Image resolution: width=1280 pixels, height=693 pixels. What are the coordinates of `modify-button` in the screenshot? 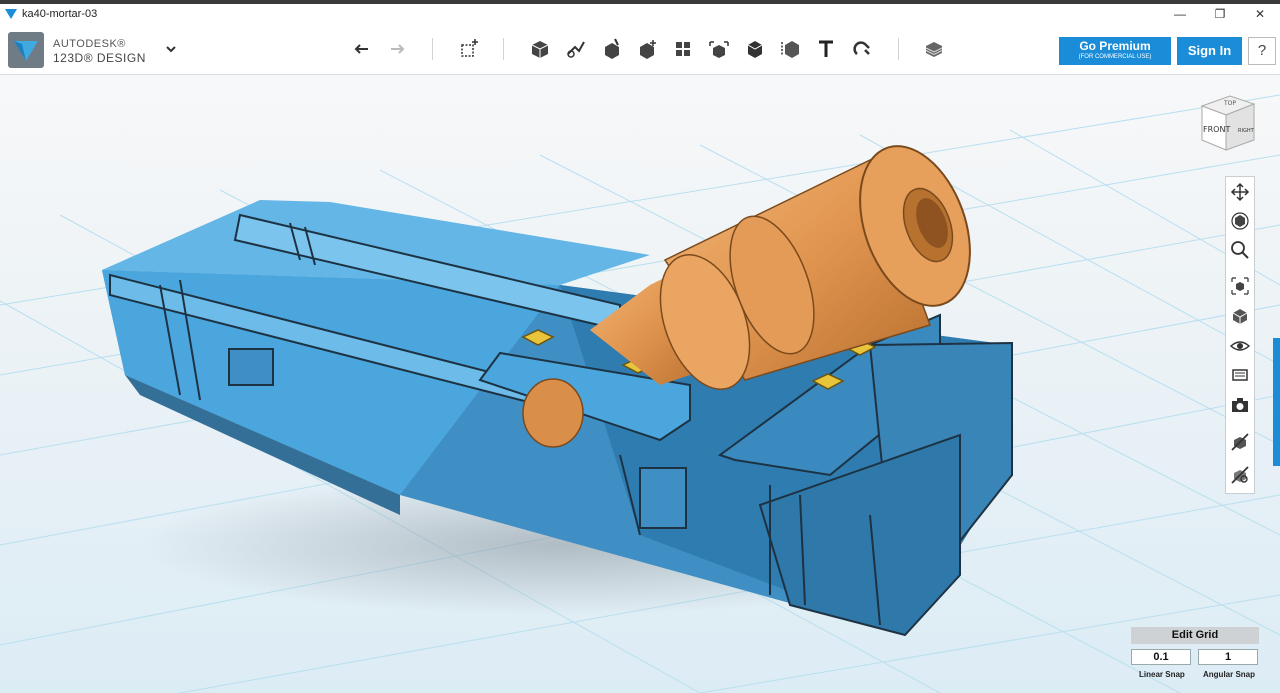 It's located at (648, 49).